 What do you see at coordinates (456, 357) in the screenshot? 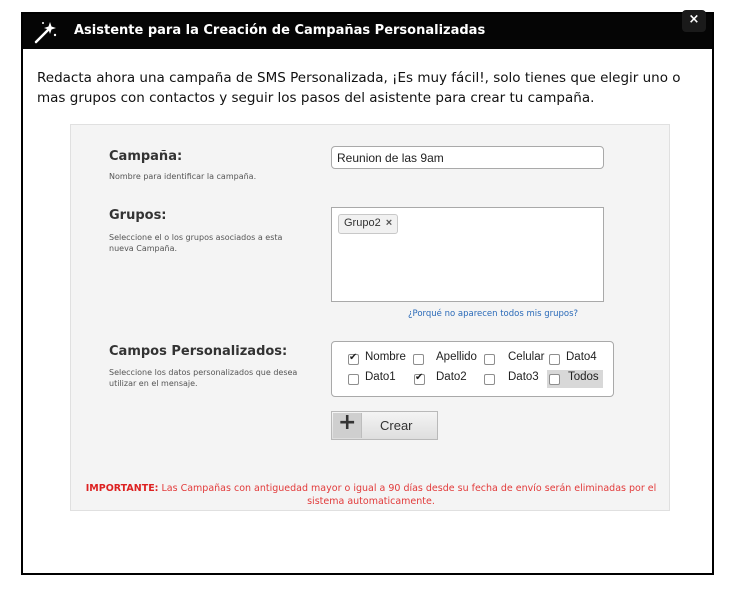
I see `checkbox-apellido-label: Apellido` at bounding box center [456, 357].